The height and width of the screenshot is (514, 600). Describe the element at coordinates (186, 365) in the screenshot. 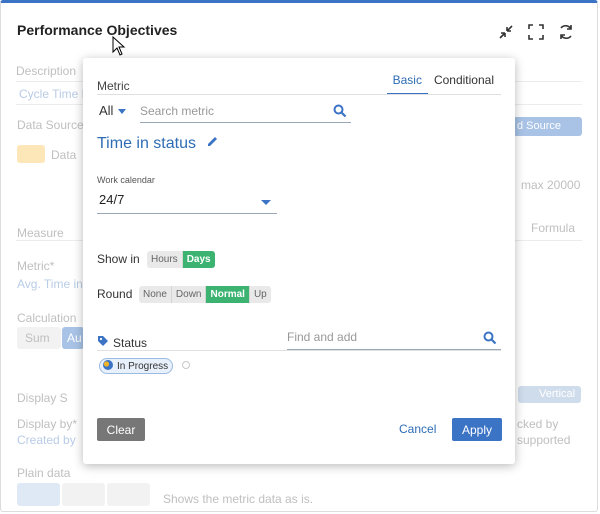

I see `remove-chip-icon` at that location.